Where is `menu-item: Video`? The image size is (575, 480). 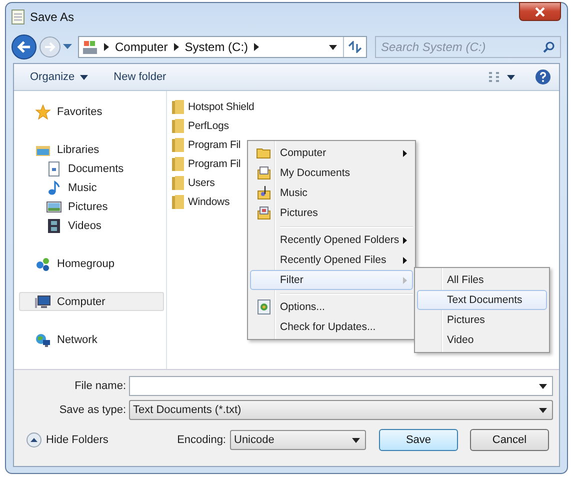
menu-item: Video is located at coordinates (482, 340).